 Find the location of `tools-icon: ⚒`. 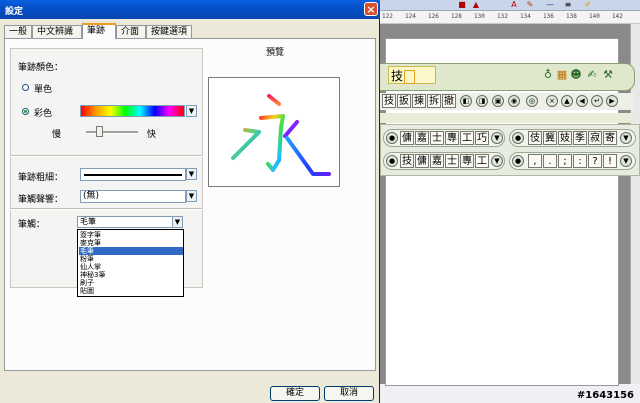

tools-icon: ⚒ is located at coordinates (608, 75).